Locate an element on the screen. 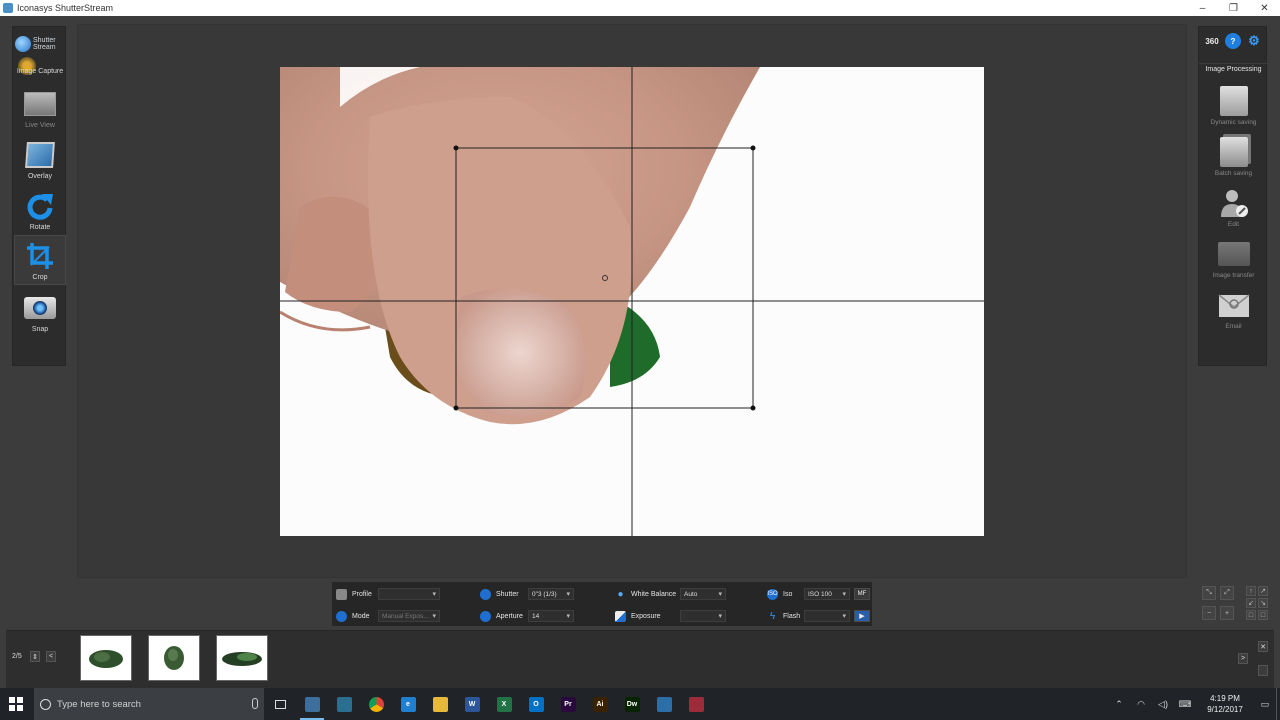 This screenshot has height=720, width=1280. mode-dropdown: Manual Expos... ▾ is located at coordinates (409, 616).